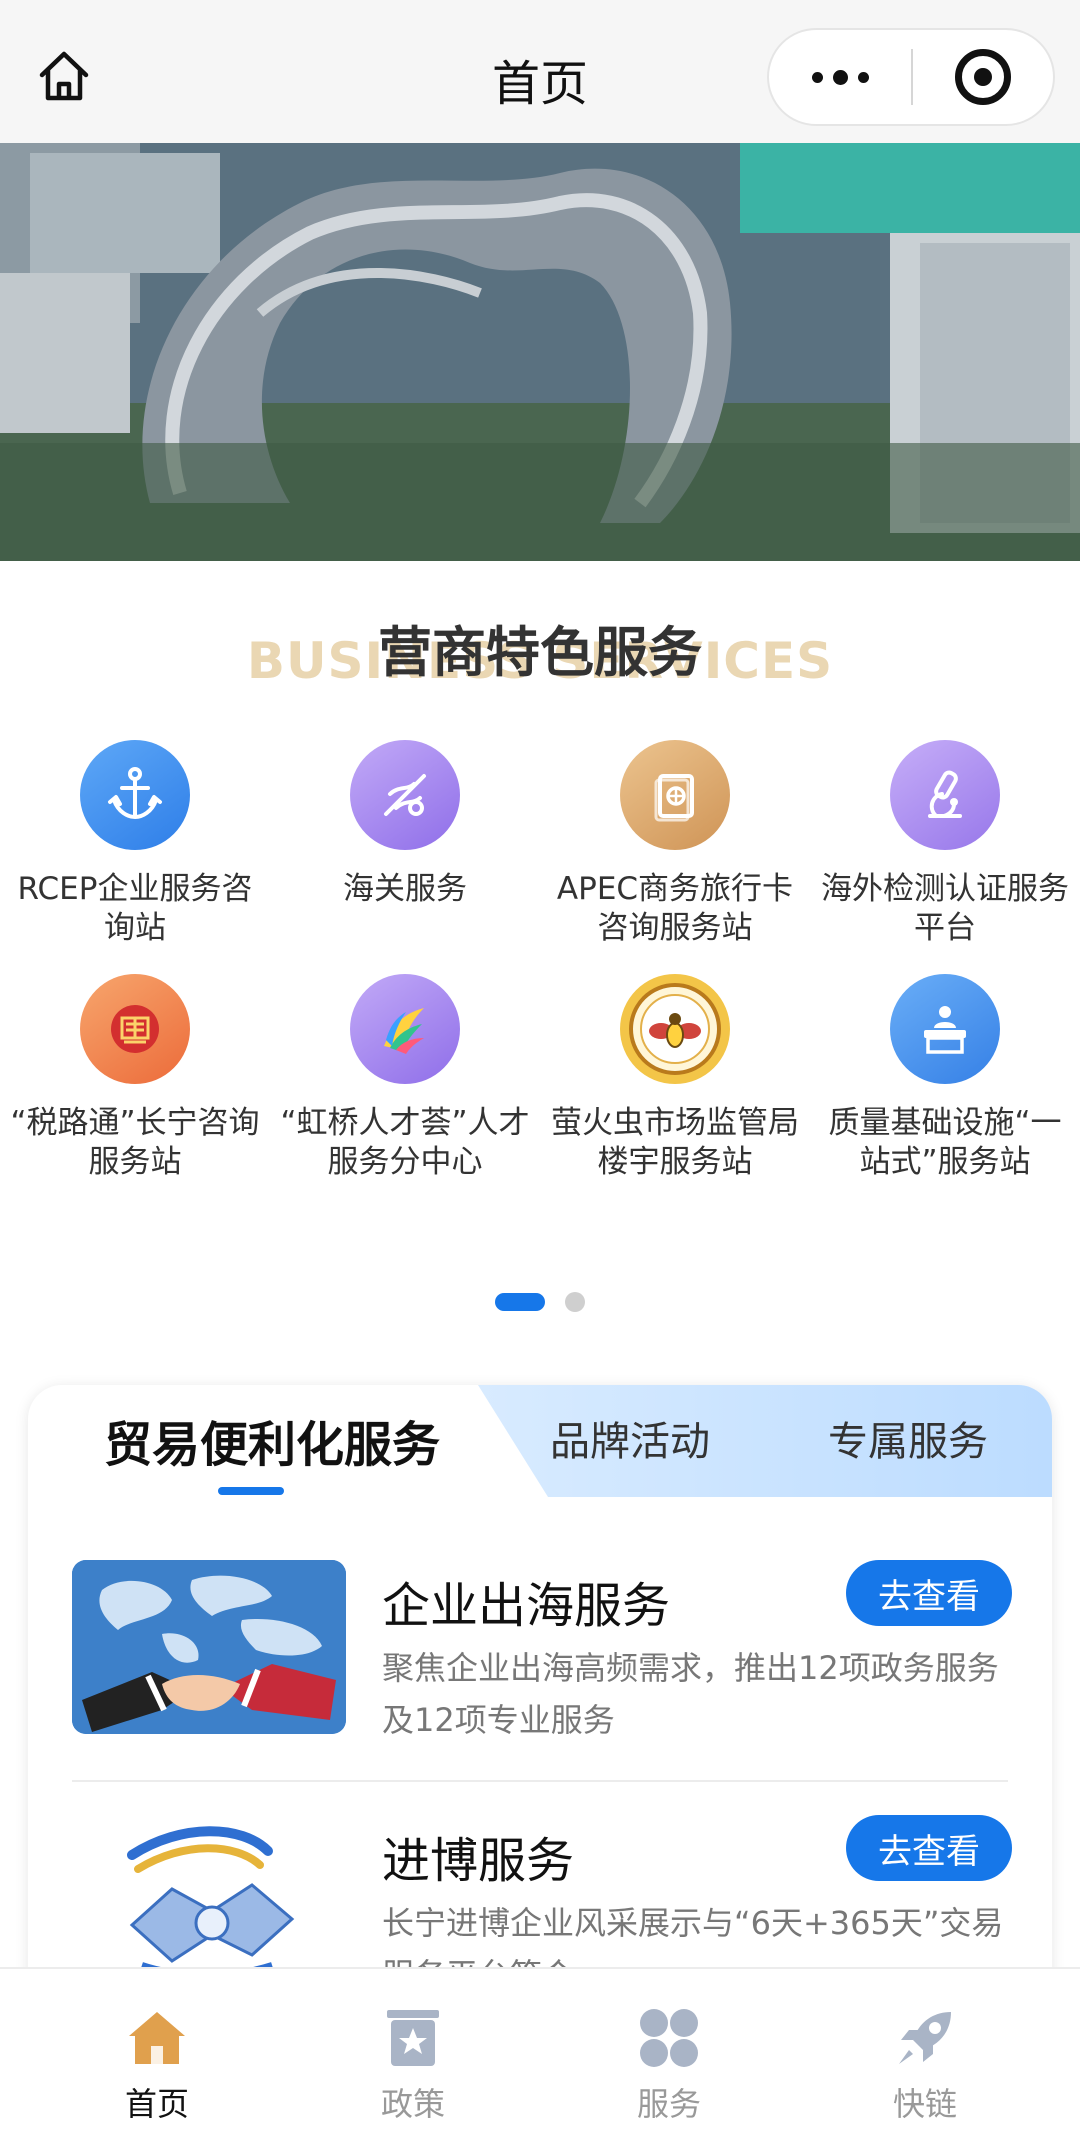  I want to click on nav-home: 首页, so click(157, 2065).